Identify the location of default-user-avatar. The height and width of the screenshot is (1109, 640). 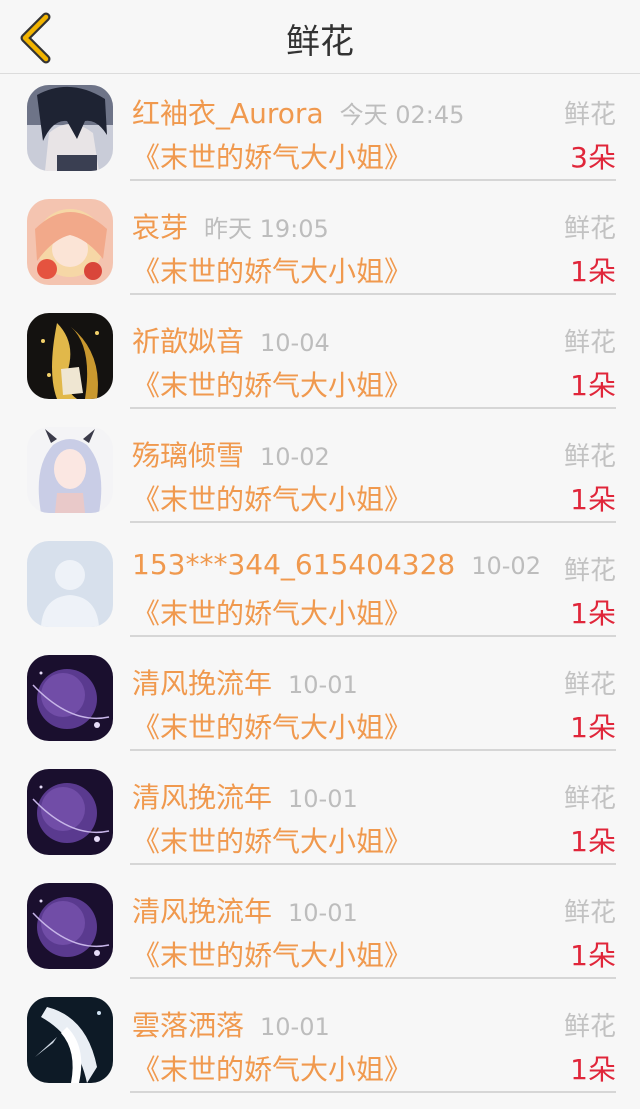
(70, 584).